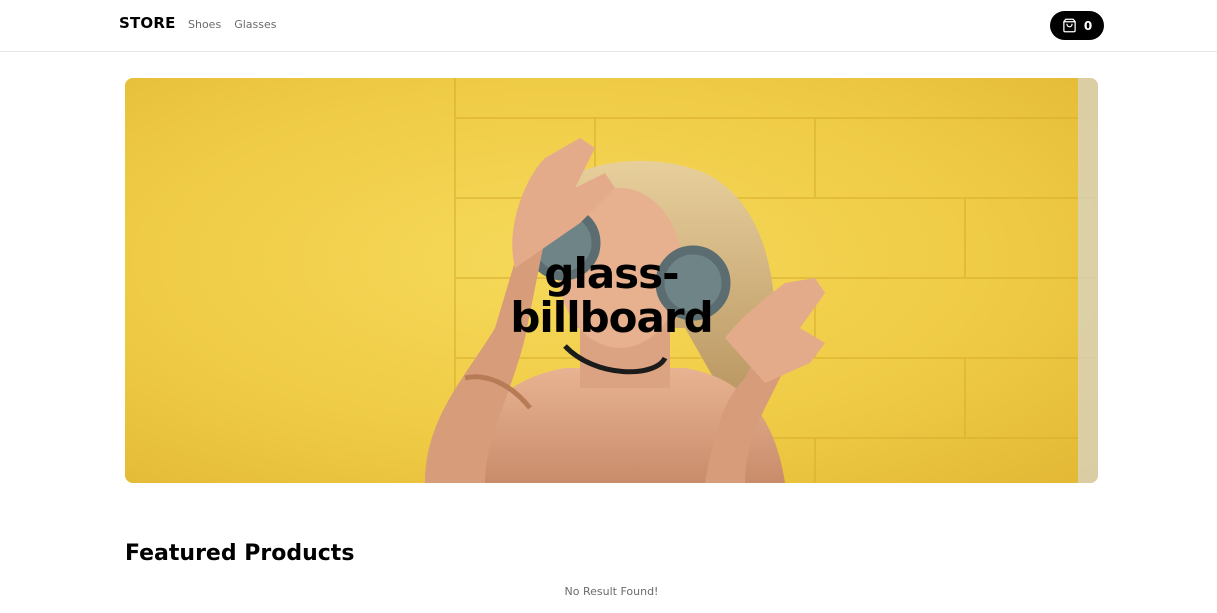 Image resolution: width=1217 pixels, height=613 pixels. What do you see at coordinates (1088, 25) in the screenshot?
I see `cart-count: 0` at bounding box center [1088, 25].